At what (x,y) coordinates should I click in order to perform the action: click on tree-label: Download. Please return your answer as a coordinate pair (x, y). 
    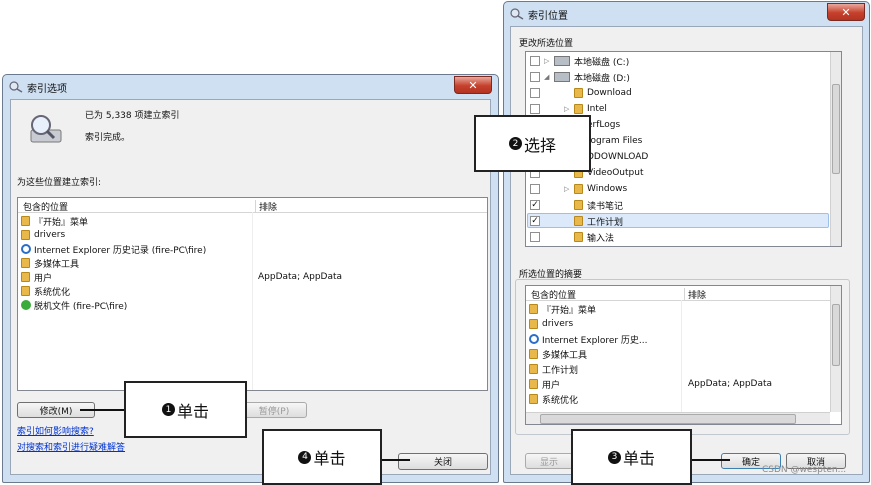
    Looking at the image, I should click on (609, 93).